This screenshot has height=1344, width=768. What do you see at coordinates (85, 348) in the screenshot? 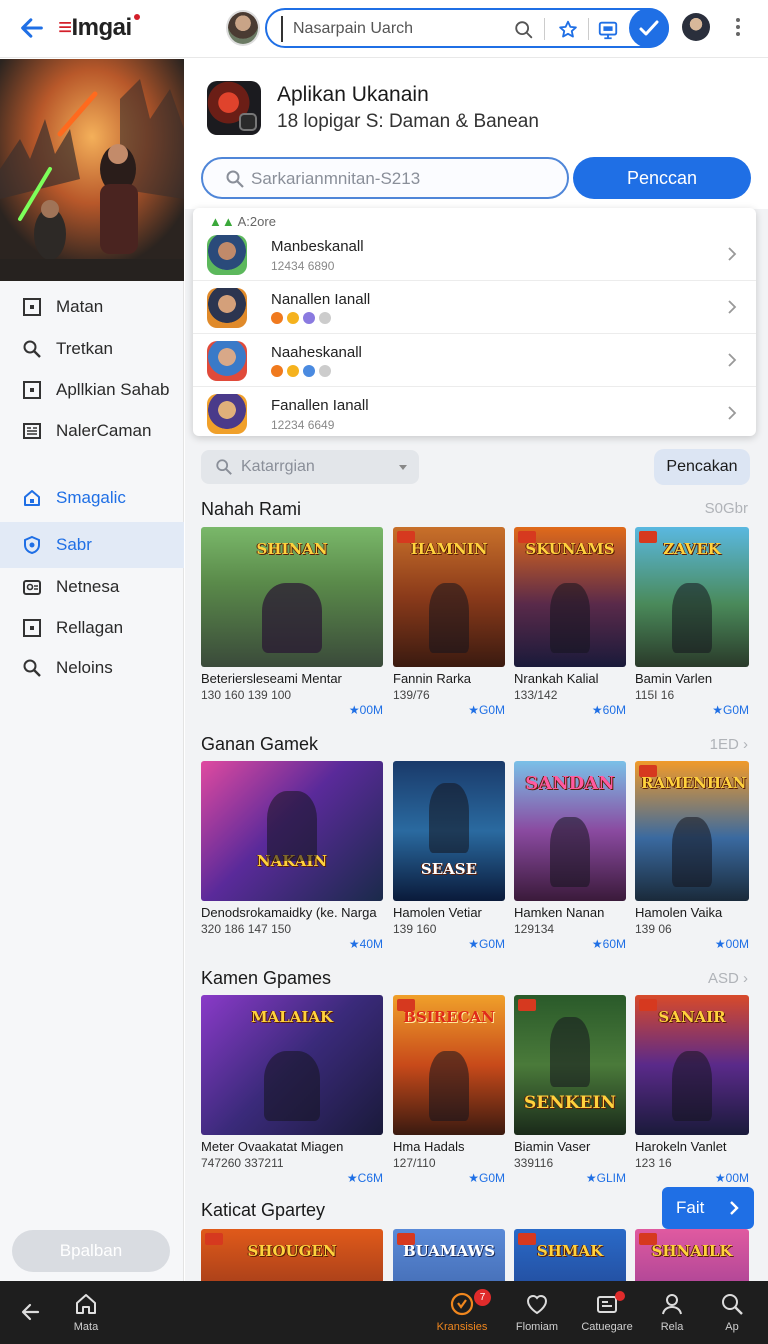
I see `sidebar-item-label: Tretkan` at bounding box center [85, 348].